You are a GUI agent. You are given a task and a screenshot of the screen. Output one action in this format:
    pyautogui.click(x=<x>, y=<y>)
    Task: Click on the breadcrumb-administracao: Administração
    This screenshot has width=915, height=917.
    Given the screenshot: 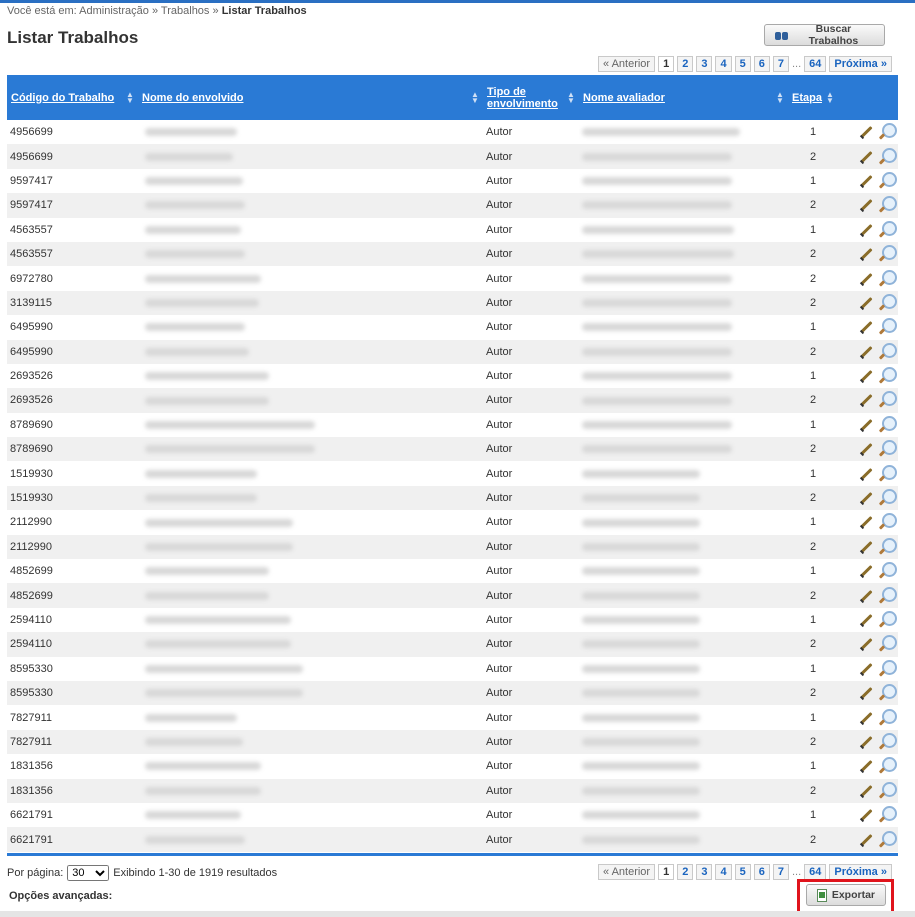 What is the action you would take?
    pyautogui.click(x=114, y=11)
    